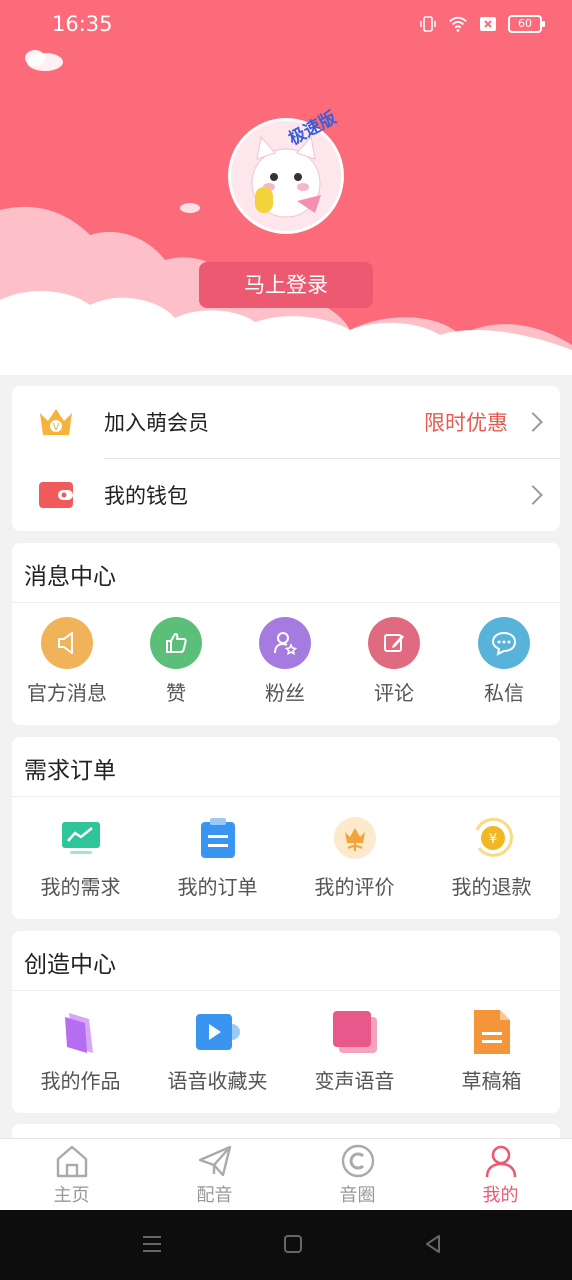  What do you see at coordinates (71, 1195) in the screenshot?
I see `nav-label: 主页` at bounding box center [71, 1195].